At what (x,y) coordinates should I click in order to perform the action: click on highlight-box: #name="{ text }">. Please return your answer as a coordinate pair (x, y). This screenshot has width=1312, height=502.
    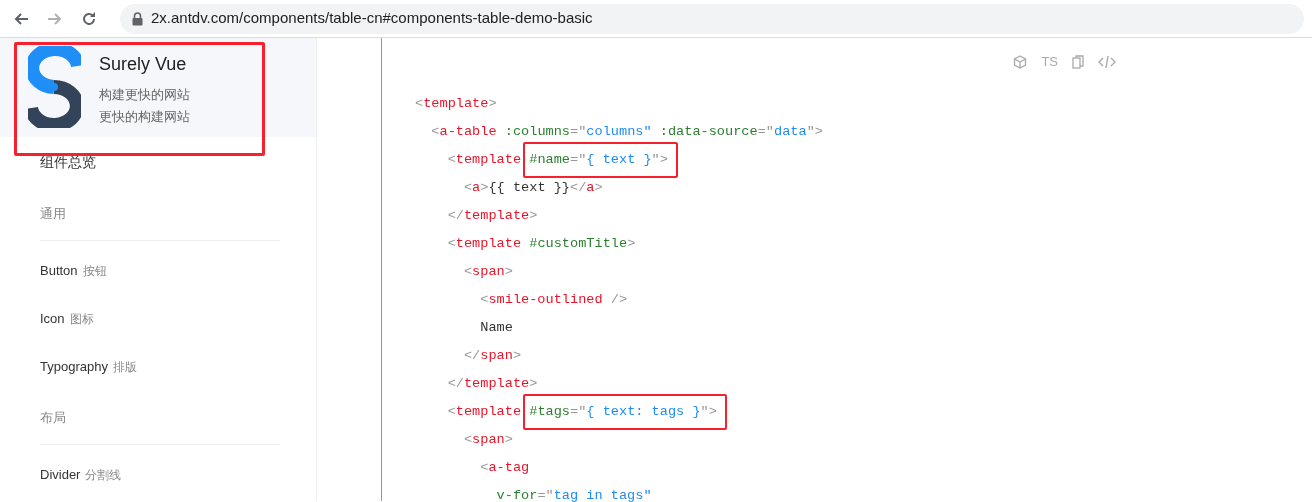
    Looking at the image, I should click on (600, 160).